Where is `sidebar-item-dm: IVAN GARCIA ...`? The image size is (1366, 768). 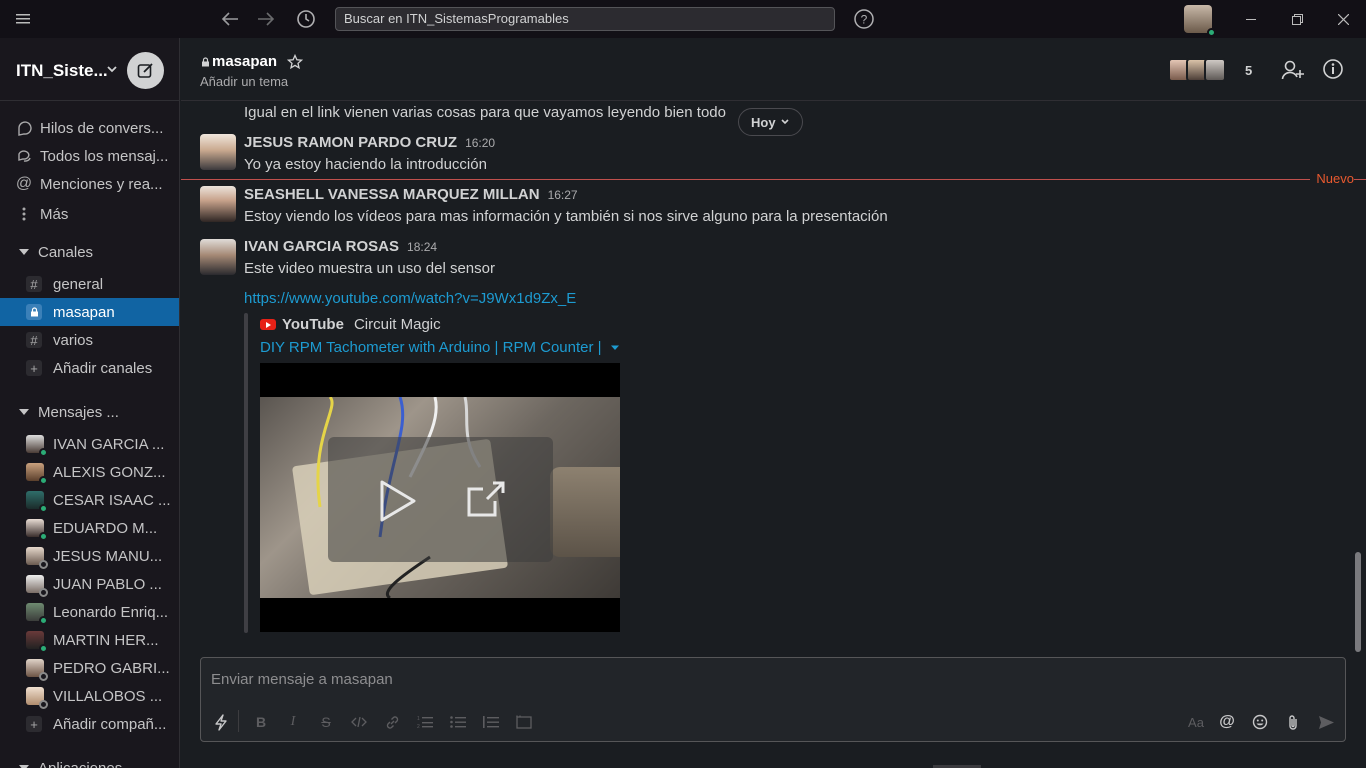
sidebar-item-dm: IVAN GARCIA ... is located at coordinates (89, 444).